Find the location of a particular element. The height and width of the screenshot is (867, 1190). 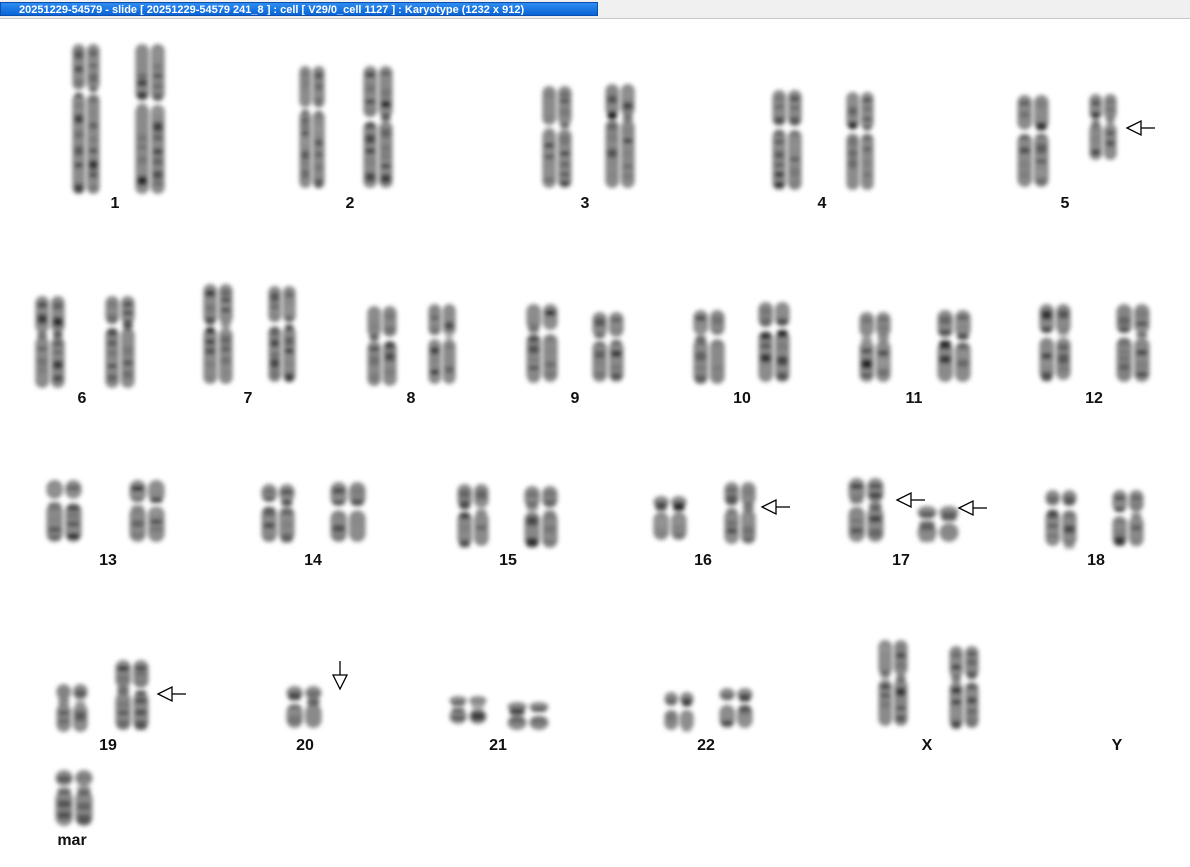

chromosome-label-18: 18 is located at coordinates (1096, 560).